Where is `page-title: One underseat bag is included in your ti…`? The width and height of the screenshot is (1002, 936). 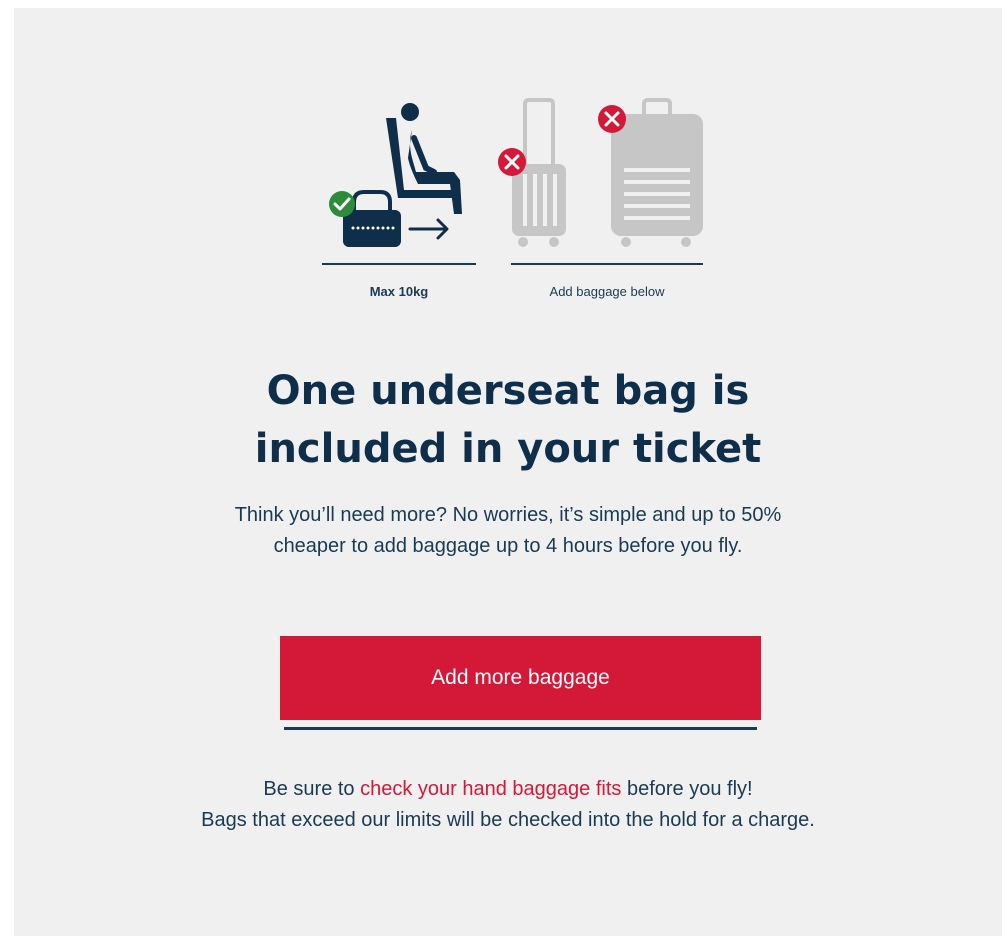 page-title: One underseat bag is included in your ti… is located at coordinates (508, 420).